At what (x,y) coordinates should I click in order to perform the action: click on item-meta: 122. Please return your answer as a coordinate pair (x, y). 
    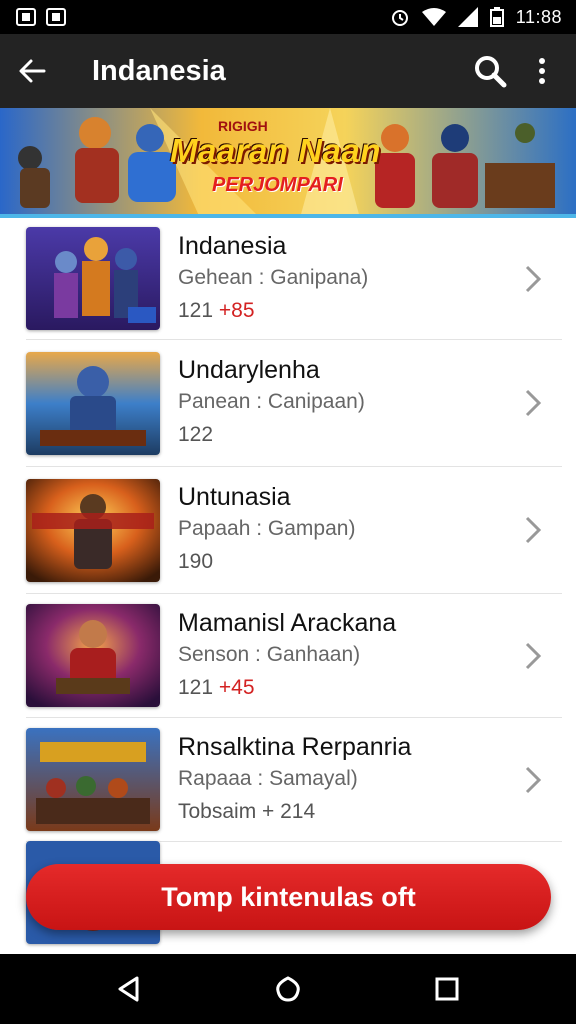
    Looking at the image, I should click on (347, 435).